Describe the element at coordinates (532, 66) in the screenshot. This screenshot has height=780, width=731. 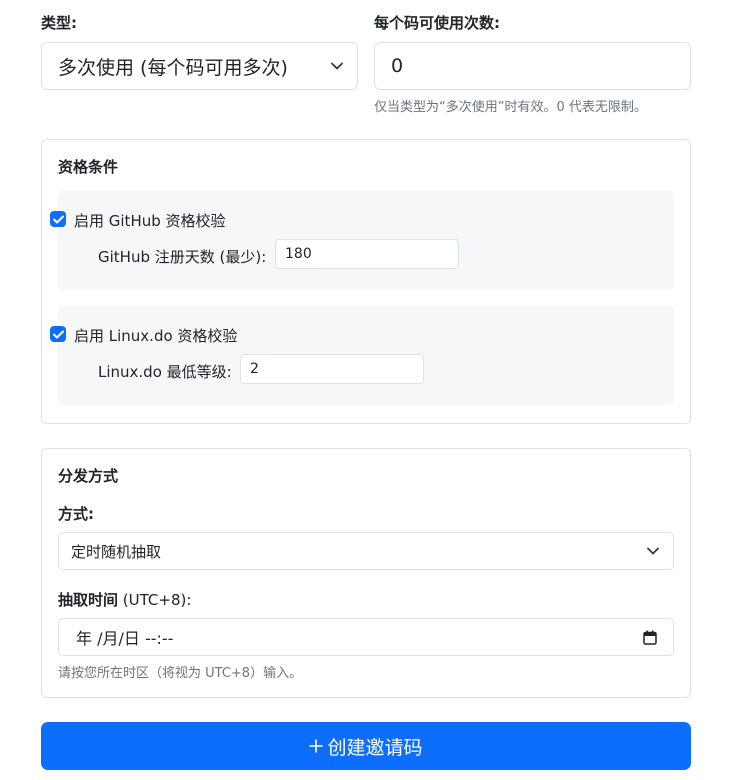
I see `uses-input: 0` at that location.